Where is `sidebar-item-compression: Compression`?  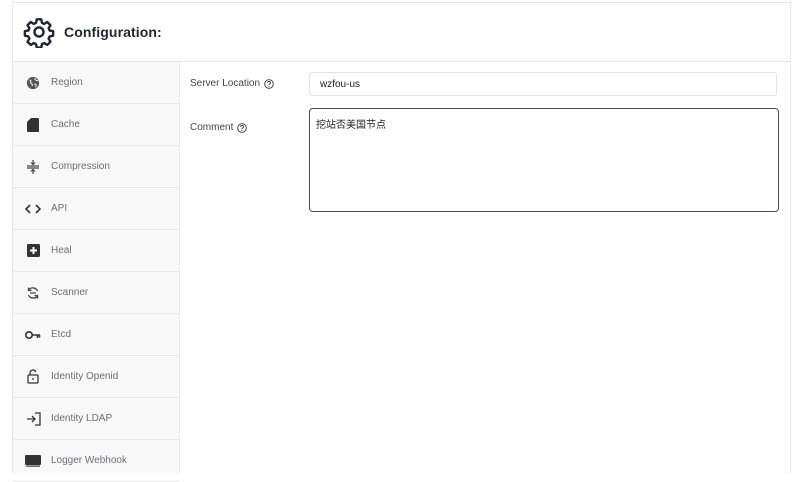
sidebar-item-compression: Compression is located at coordinates (96, 167).